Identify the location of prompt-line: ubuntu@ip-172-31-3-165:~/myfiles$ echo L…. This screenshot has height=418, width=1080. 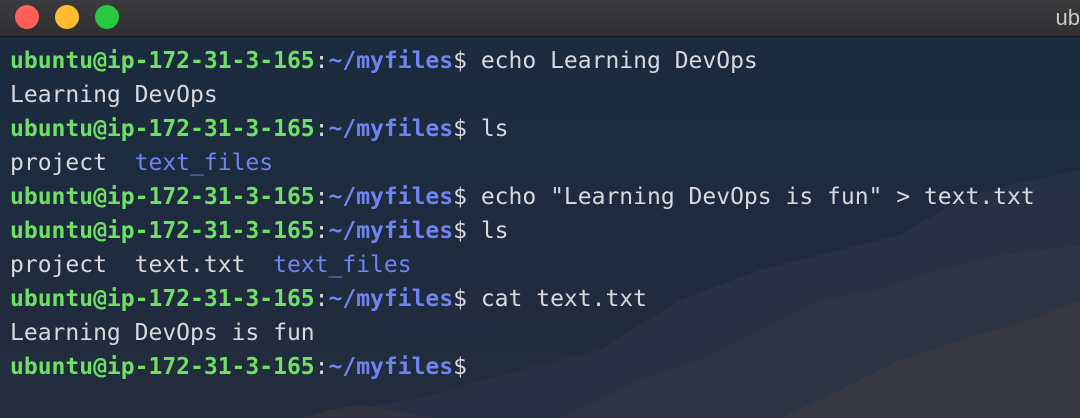
(540, 61).